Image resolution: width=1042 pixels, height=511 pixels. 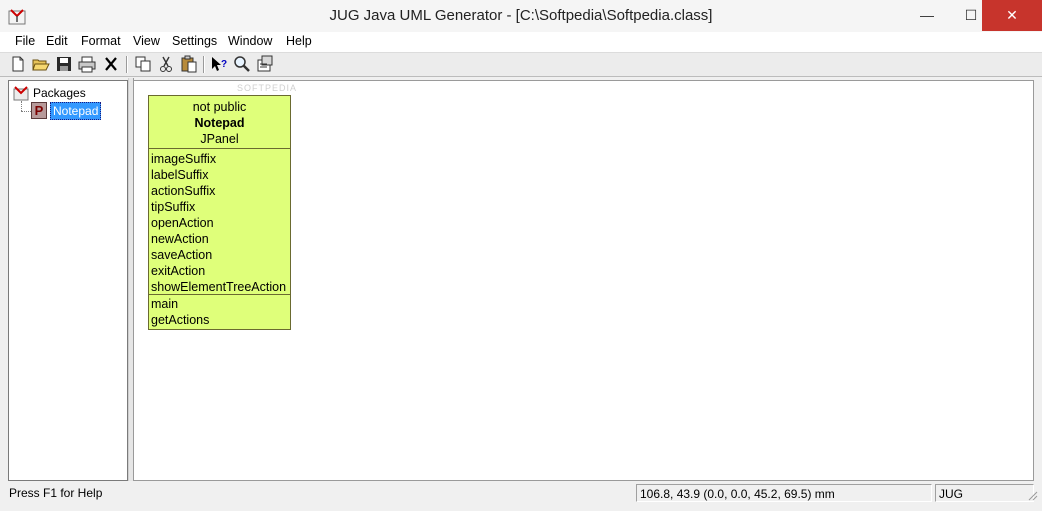 I want to click on uml-field: actionSuffix, so click(x=183, y=191).